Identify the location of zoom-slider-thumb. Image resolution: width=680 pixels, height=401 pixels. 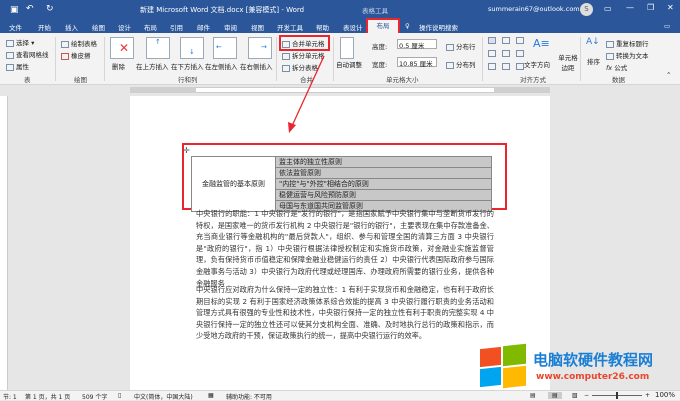
(617, 395).